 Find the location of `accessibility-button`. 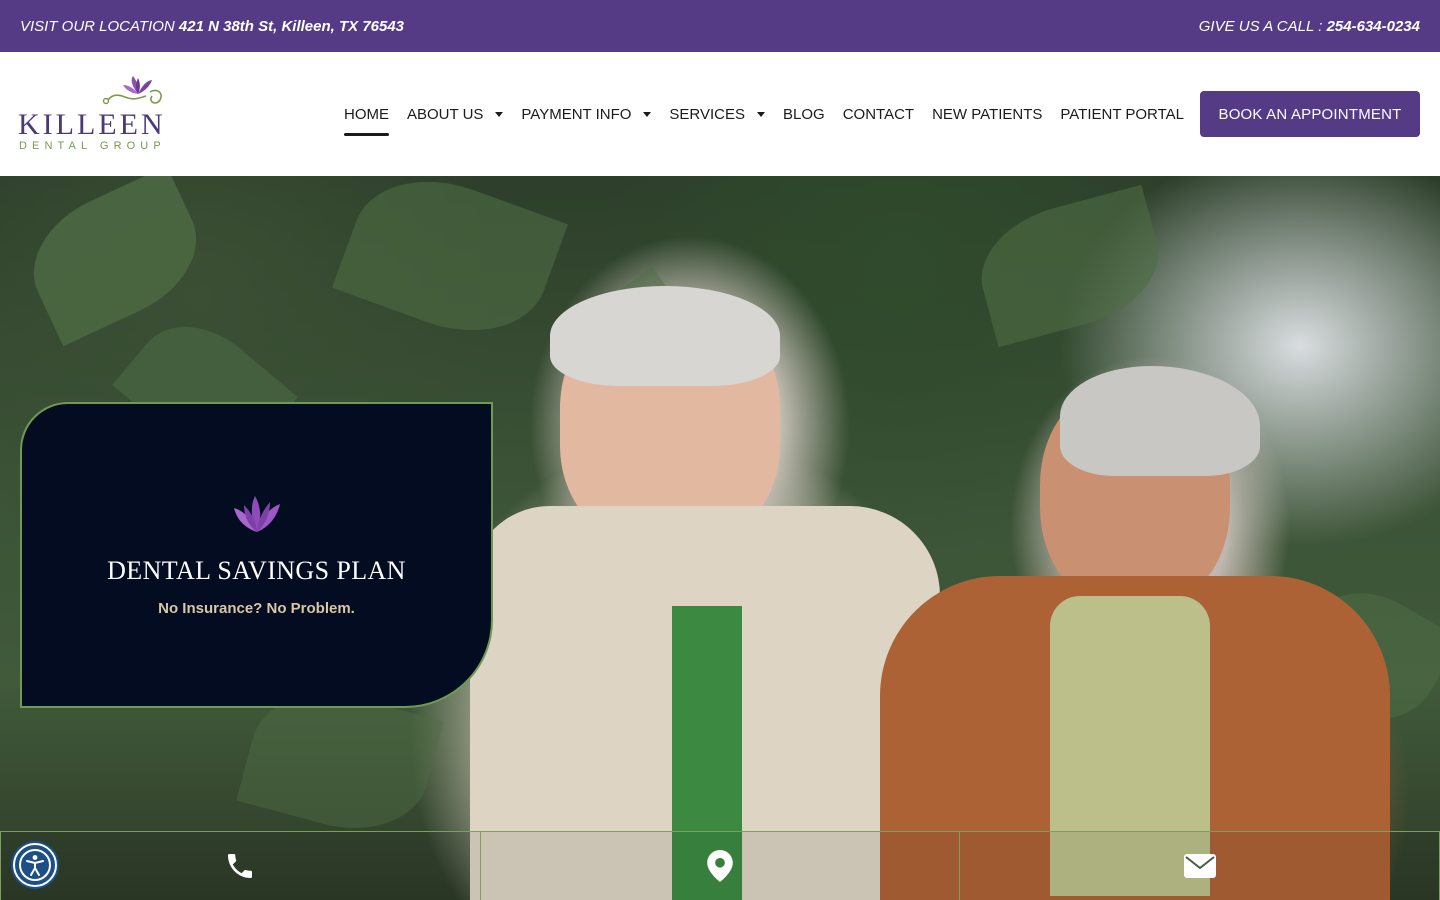

accessibility-button is located at coordinates (35, 865).